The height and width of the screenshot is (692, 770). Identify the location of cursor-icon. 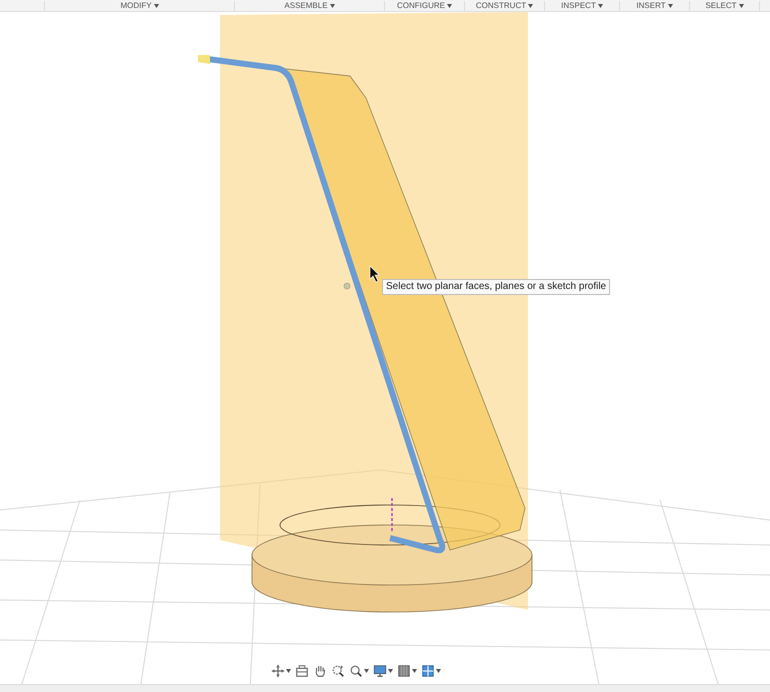
(375, 273).